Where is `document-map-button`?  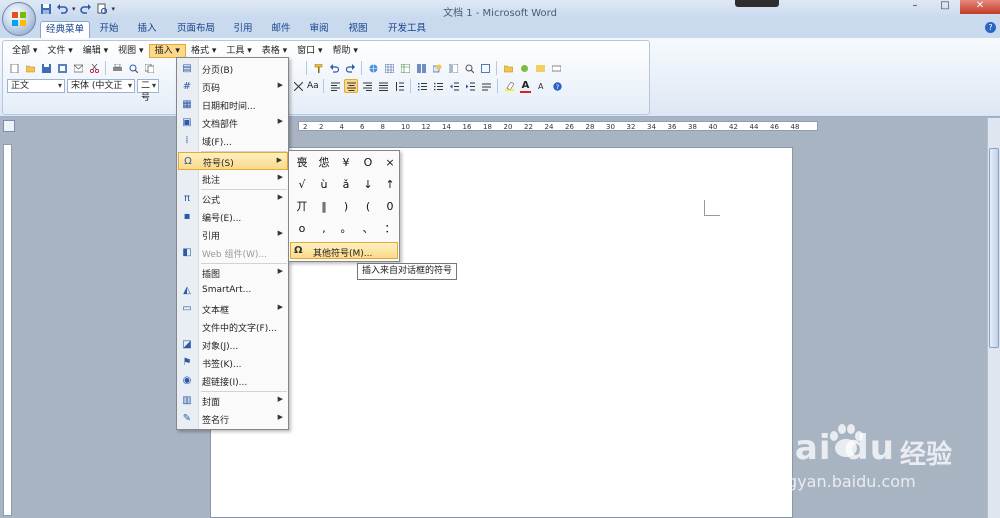 document-map-button is located at coordinates (453, 68).